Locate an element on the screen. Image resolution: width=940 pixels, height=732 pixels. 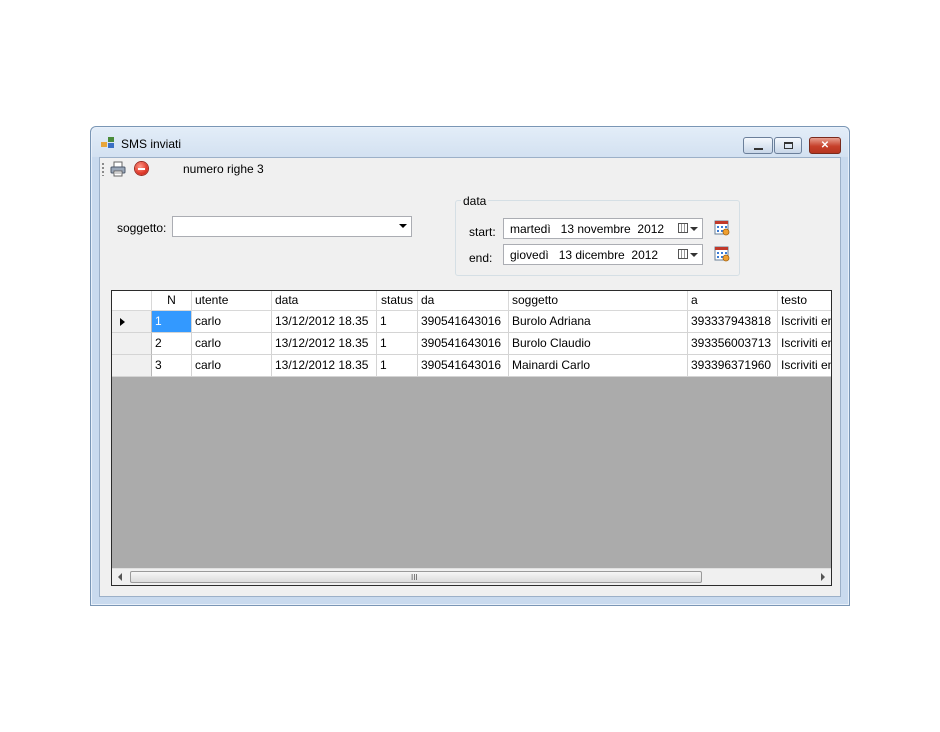
stop-icon is located at coordinates (141, 168).